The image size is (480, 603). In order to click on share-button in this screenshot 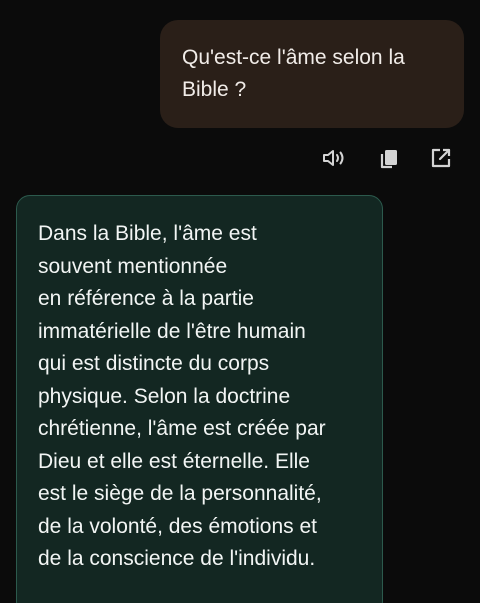, I will do `click(441, 158)`.